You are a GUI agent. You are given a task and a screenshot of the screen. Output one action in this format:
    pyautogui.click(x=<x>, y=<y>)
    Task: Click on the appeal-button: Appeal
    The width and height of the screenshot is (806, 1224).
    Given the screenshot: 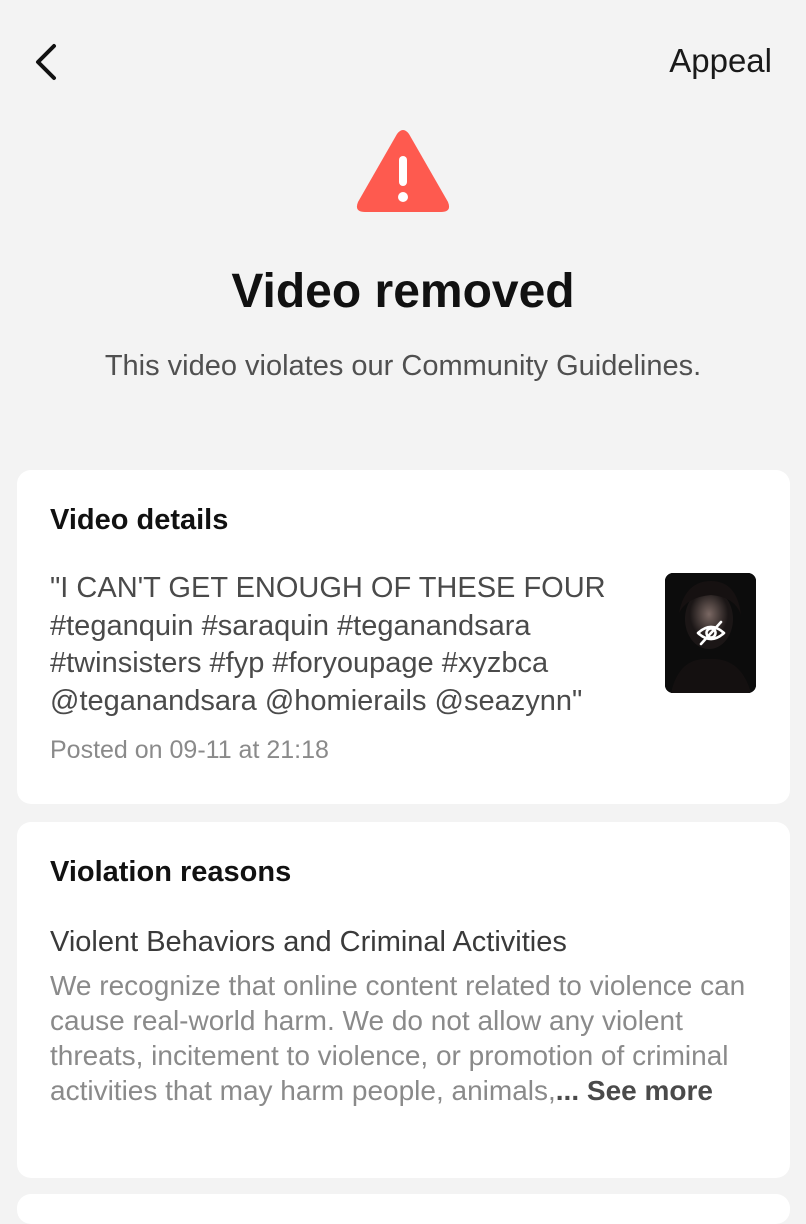 What is the action you would take?
    pyautogui.click(x=720, y=61)
    